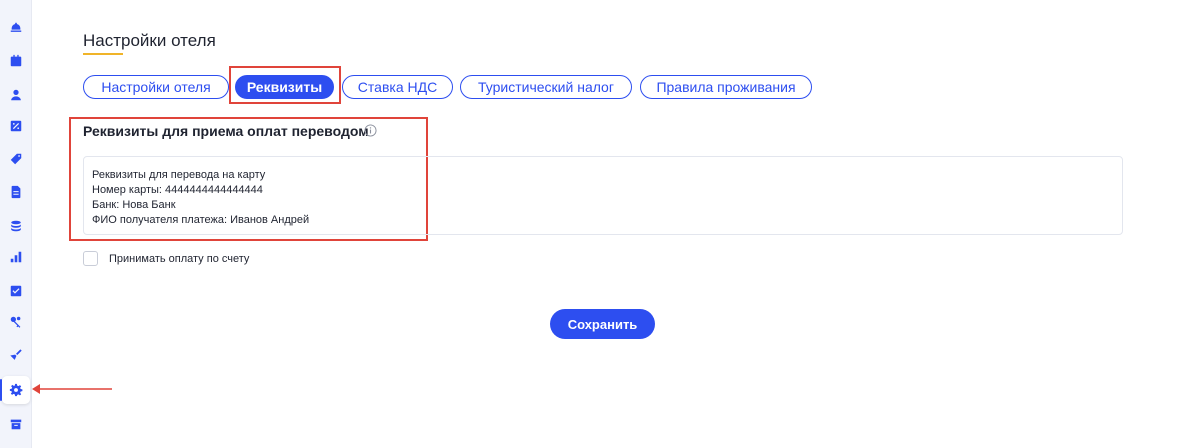 The height and width of the screenshot is (448, 1200). What do you see at coordinates (16, 27) in the screenshot?
I see `bell-icon` at bounding box center [16, 27].